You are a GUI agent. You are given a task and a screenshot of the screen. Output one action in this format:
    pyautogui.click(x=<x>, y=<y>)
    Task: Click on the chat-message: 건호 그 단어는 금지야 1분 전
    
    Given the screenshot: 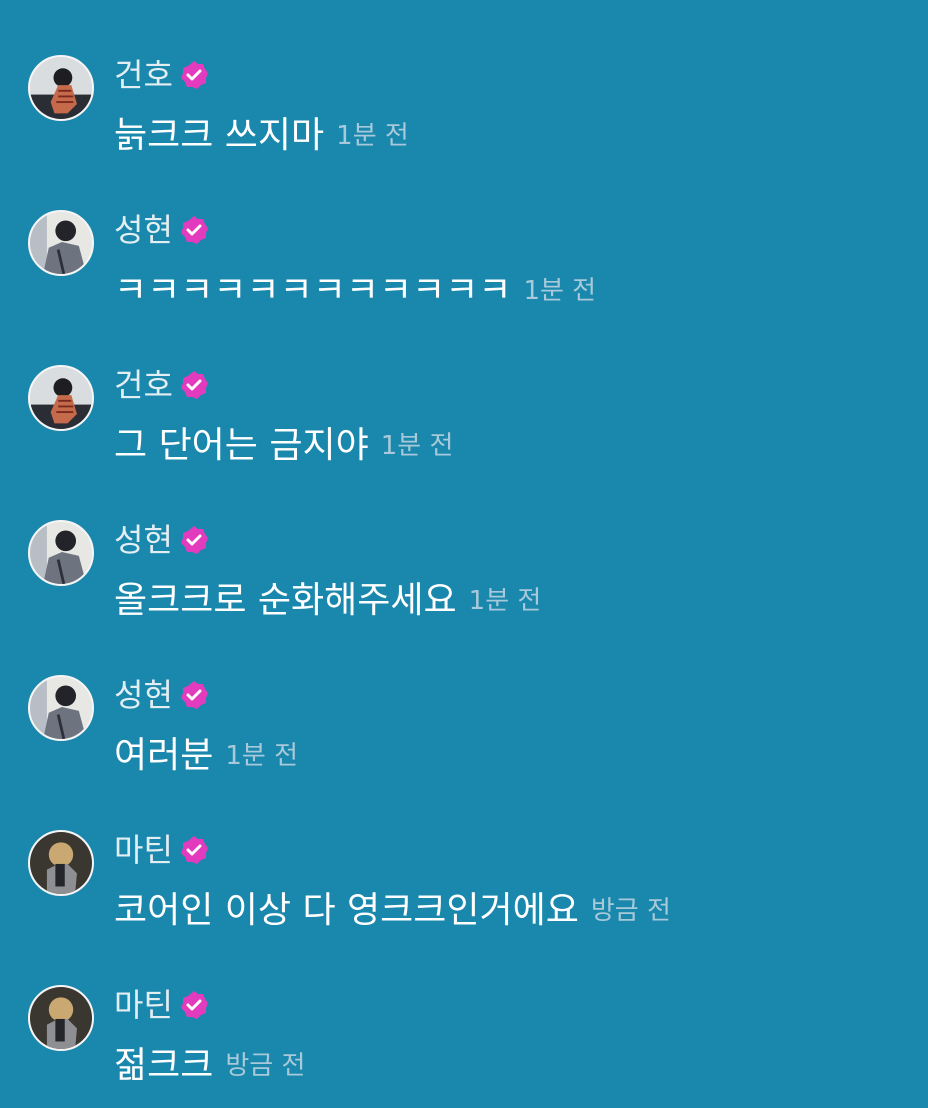 What is the action you would take?
    pyautogui.click(x=464, y=425)
    